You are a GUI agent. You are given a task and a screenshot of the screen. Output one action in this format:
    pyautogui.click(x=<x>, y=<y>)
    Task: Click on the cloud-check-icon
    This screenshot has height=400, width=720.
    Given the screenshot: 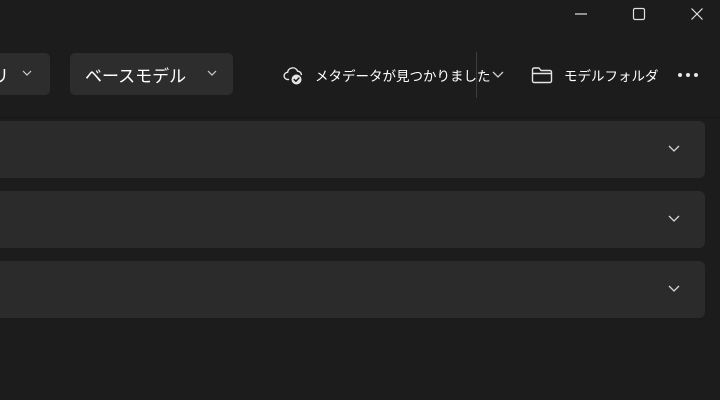 What is the action you would take?
    pyautogui.click(x=293, y=76)
    